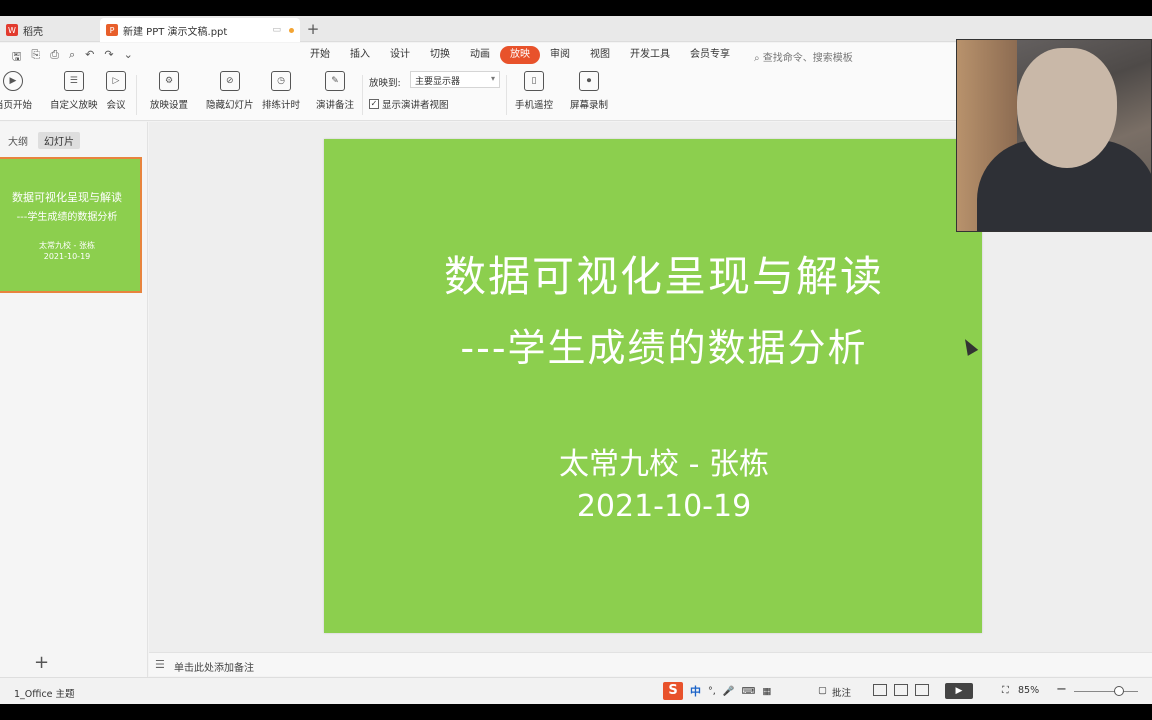 This screenshot has width=1152, height=720. I want to click on tab-document-label: 新建 PPT 演示文稿.ppt, so click(175, 32).